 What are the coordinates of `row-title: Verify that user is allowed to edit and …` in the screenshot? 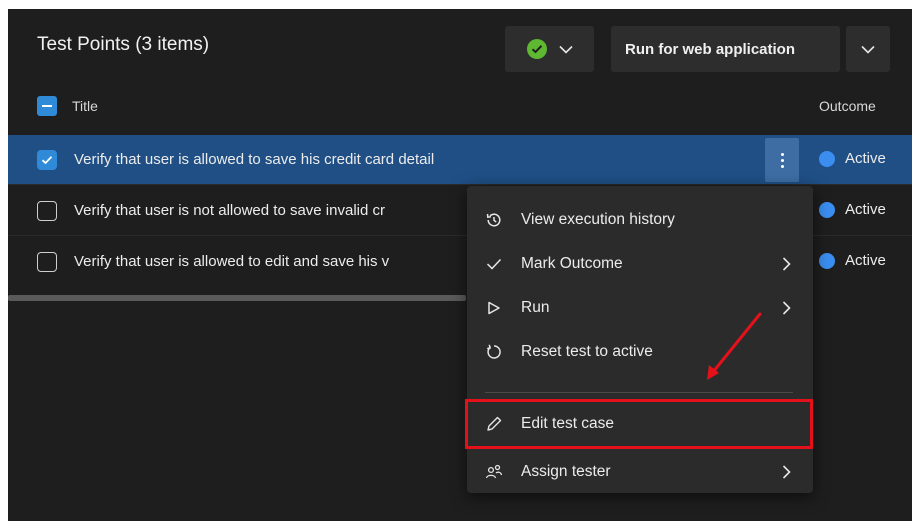 It's located at (231, 261).